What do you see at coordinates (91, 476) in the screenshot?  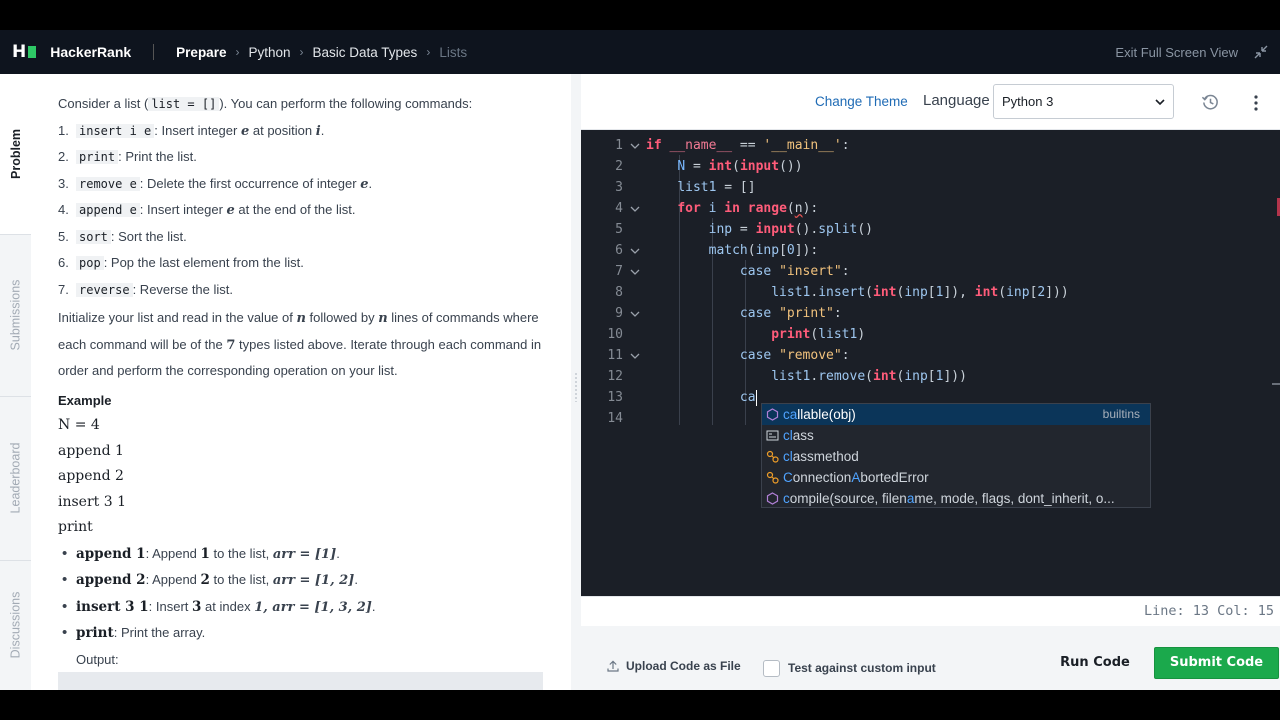 I see `example-line: append 2` at bounding box center [91, 476].